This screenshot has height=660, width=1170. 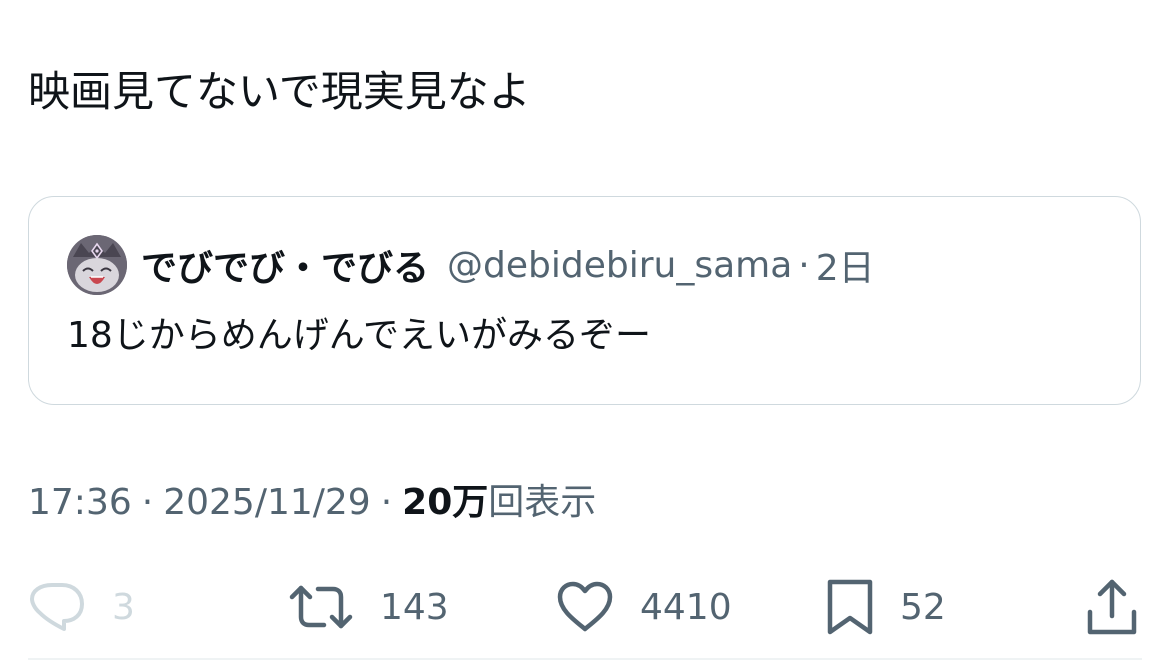 What do you see at coordinates (886, 607) in the screenshot?
I see `bookmark-button: 52` at bounding box center [886, 607].